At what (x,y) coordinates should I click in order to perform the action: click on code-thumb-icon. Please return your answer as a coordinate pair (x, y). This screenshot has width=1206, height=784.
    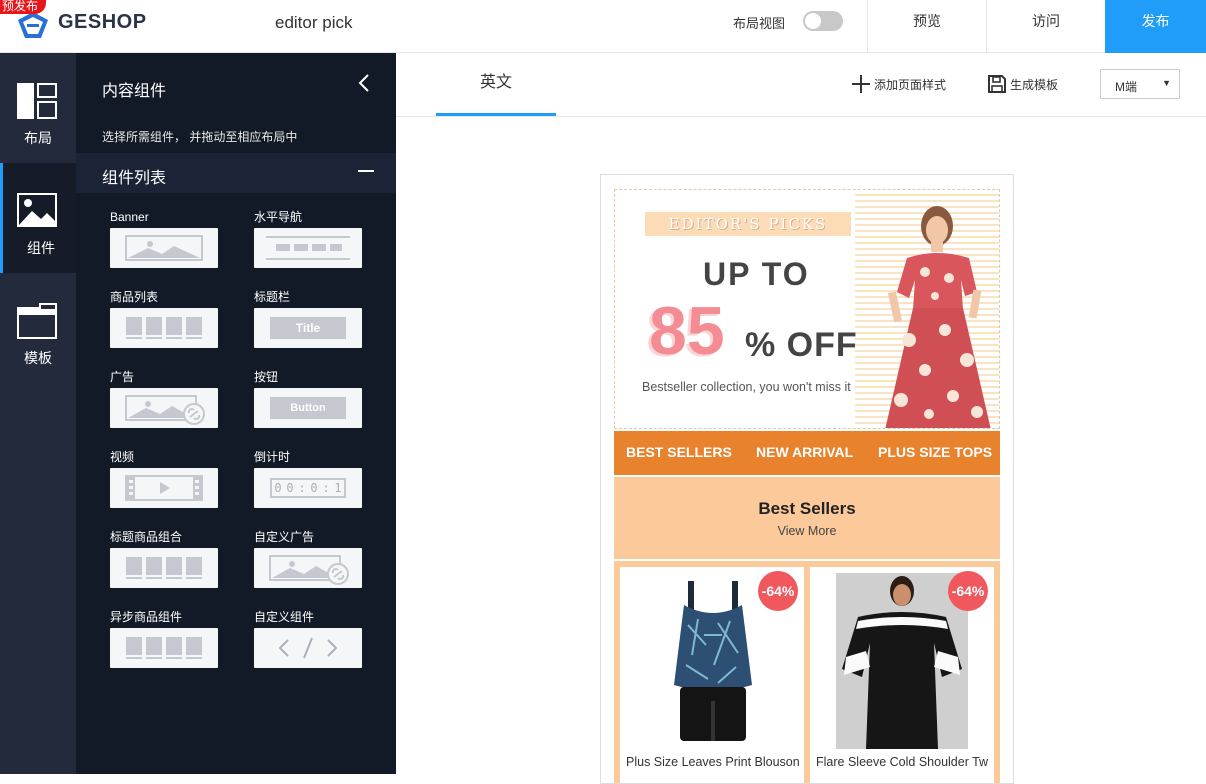
    Looking at the image, I should click on (308, 648).